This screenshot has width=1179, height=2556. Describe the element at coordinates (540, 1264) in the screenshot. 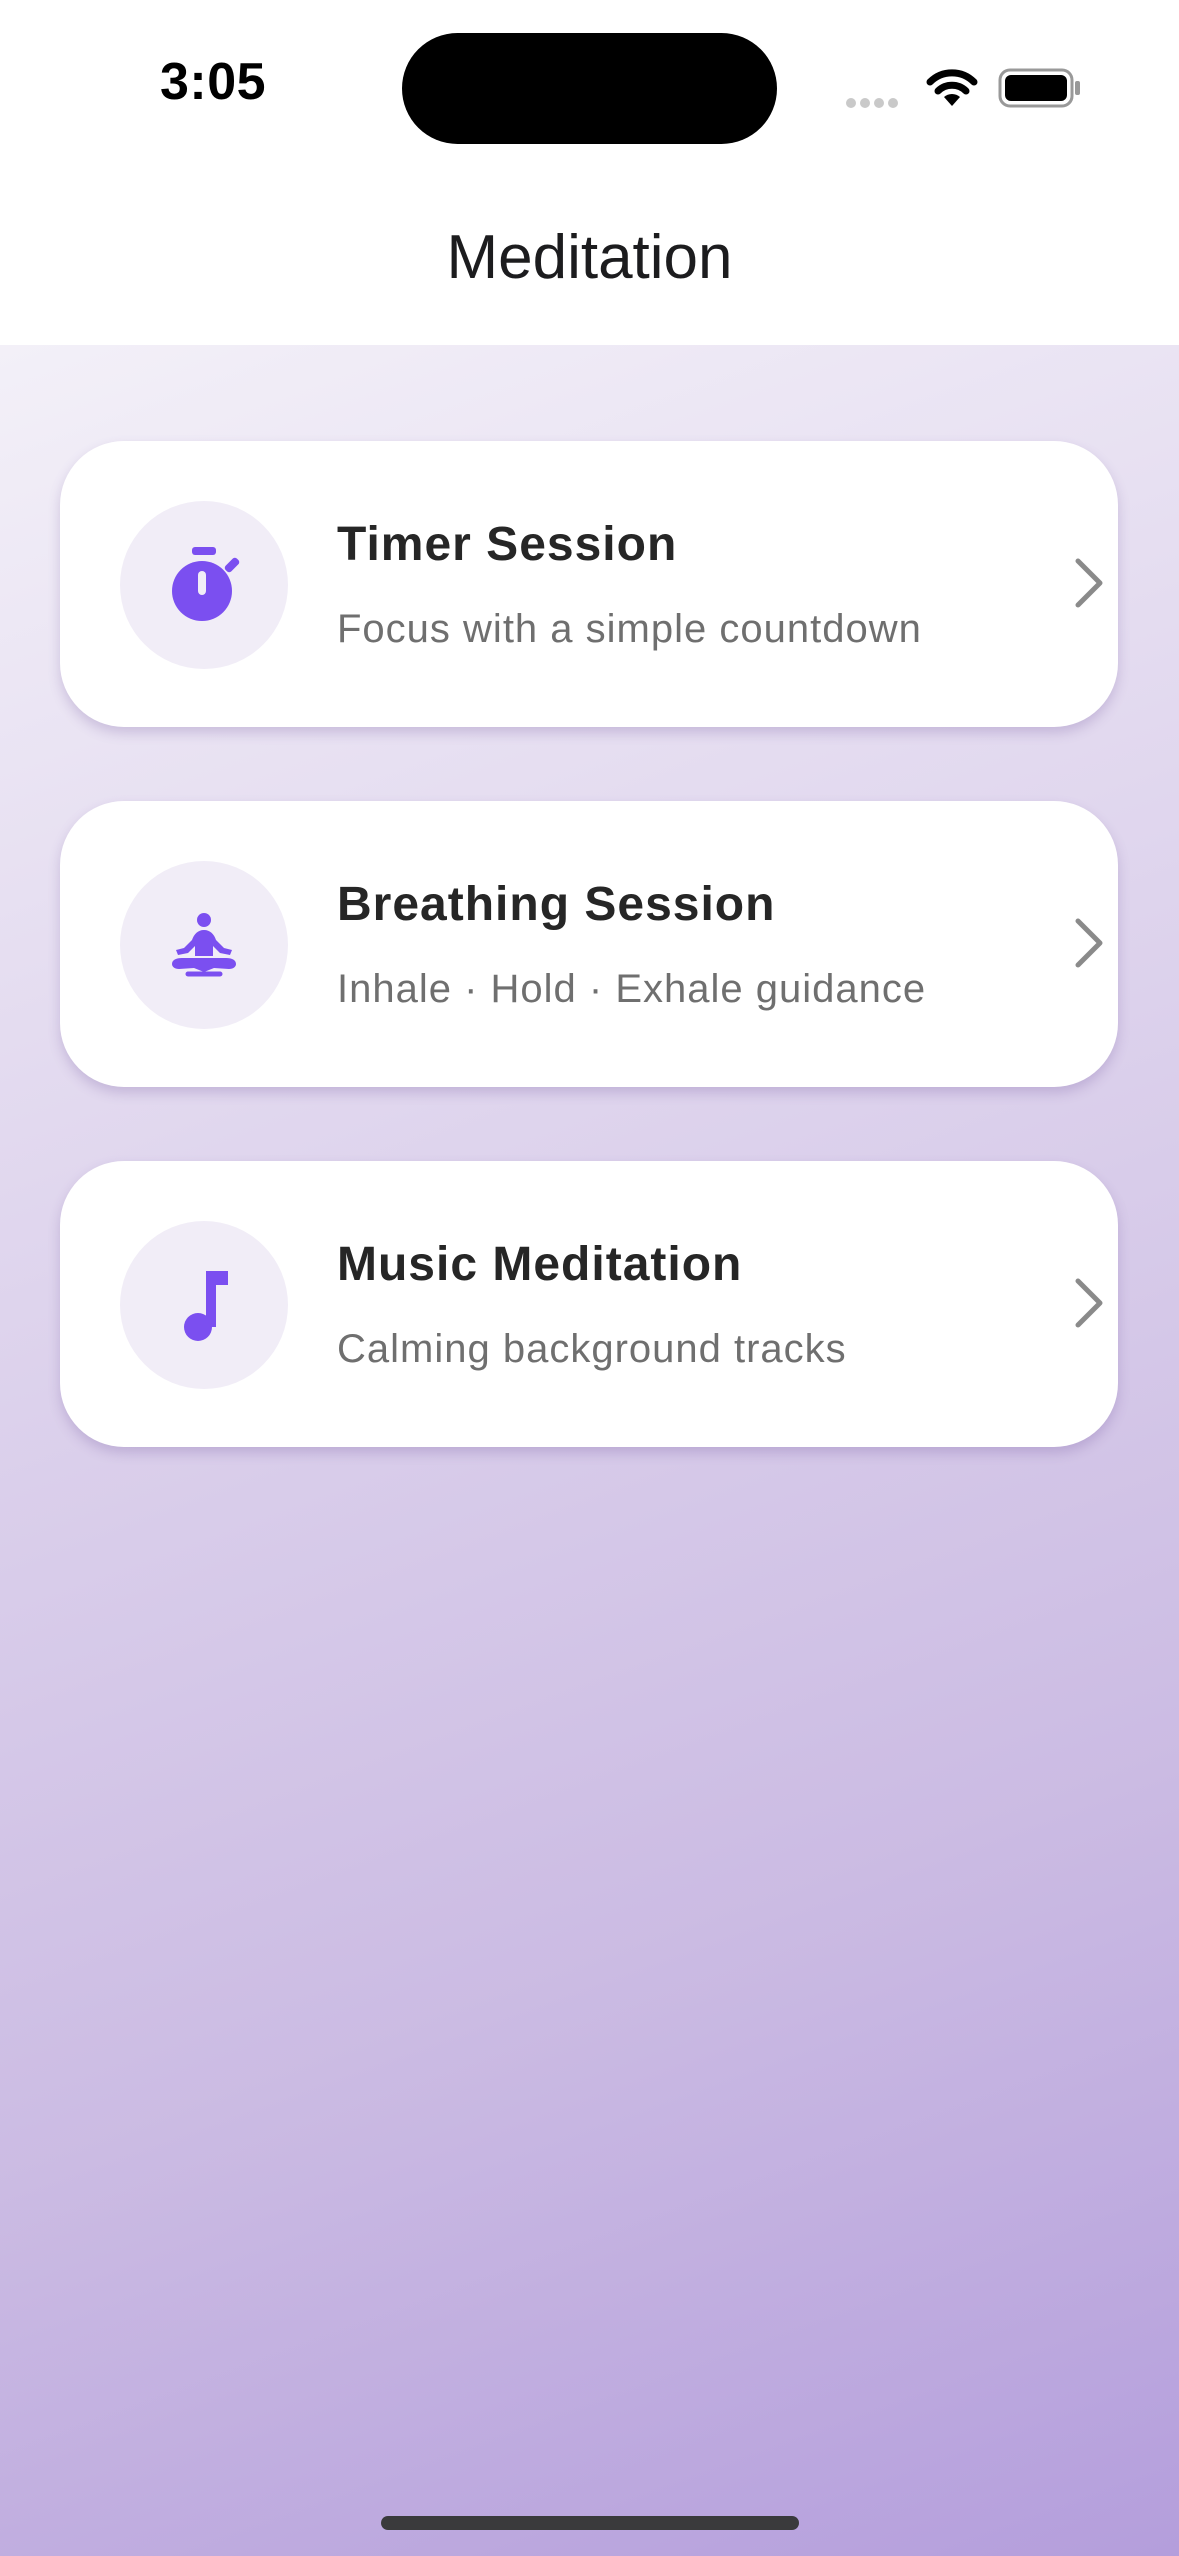

I see `card-title: Music Meditation` at that location.